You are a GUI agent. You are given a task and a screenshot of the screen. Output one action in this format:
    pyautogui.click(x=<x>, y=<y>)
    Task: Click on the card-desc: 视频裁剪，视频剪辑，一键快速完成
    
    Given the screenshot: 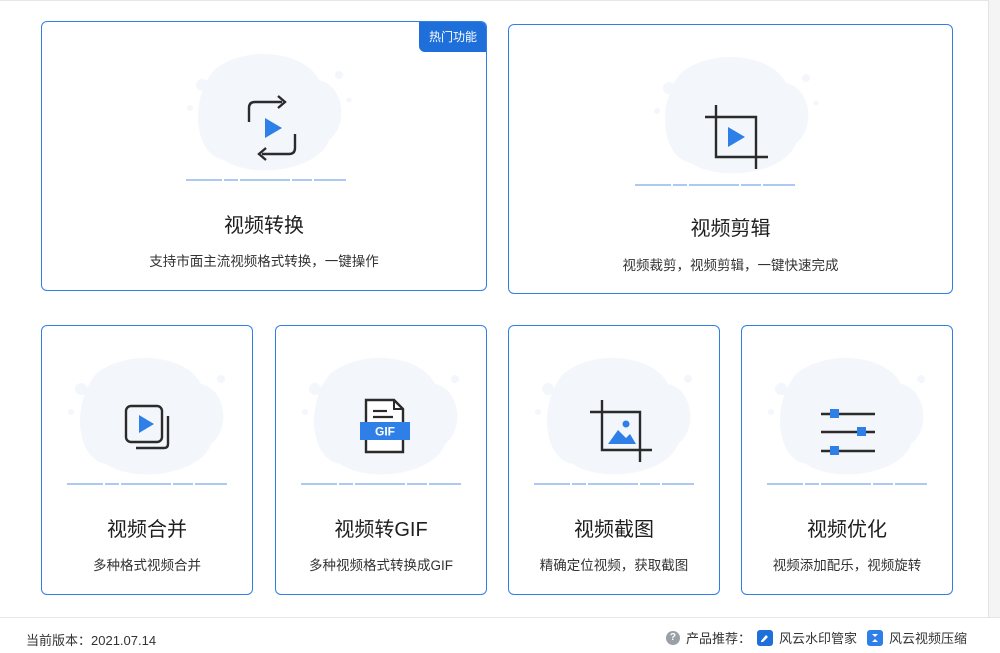 What is the action you would take?
    pyautogui.click(x=730, y=265)
    